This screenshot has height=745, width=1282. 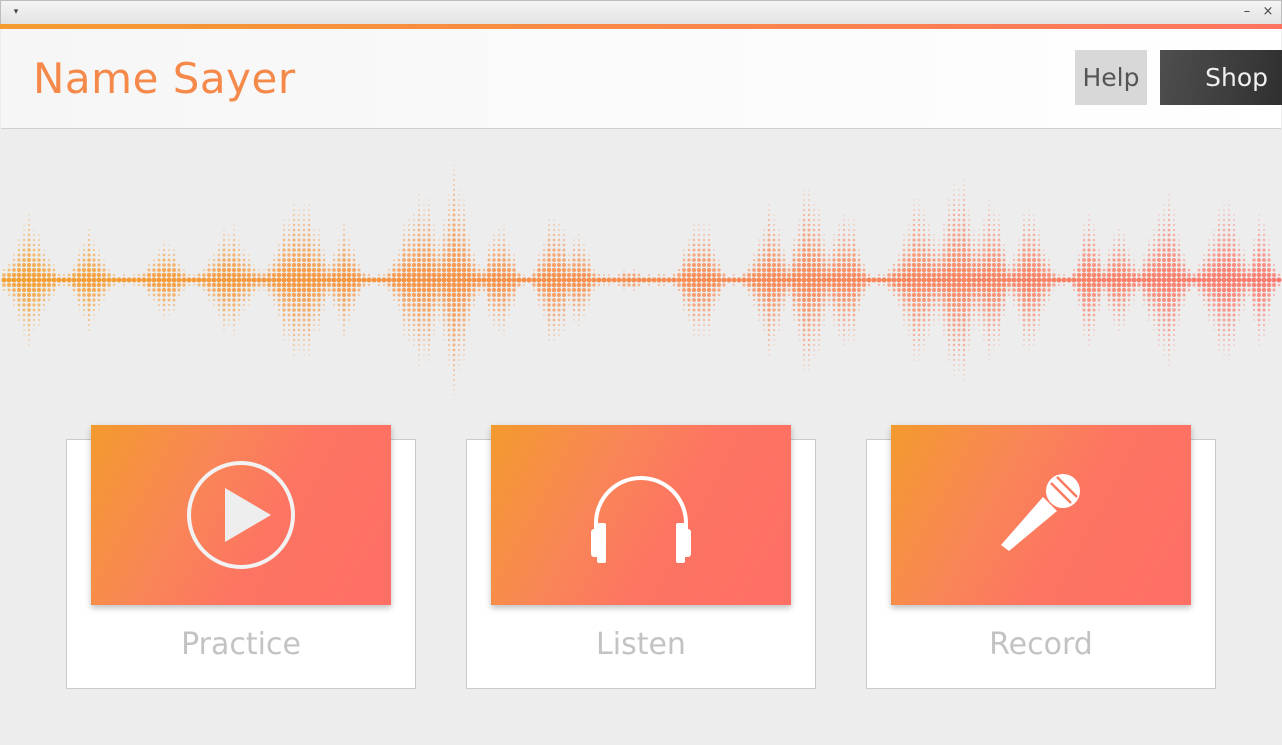 What do you see at coordinates (1268, 12) in the screenshot?
I see `window-close-icon: ×` at bounding box center [1268, 12].